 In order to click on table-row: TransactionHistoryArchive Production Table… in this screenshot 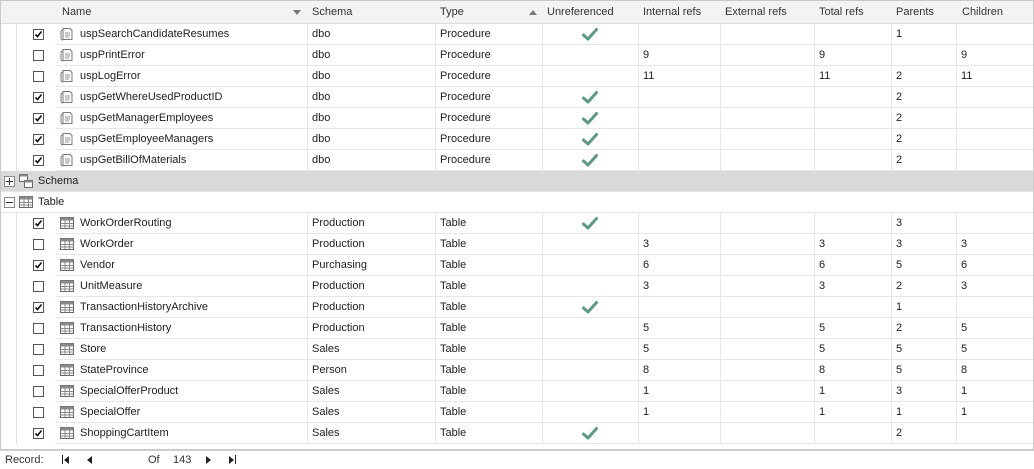, I will do `click(517, 307)`.